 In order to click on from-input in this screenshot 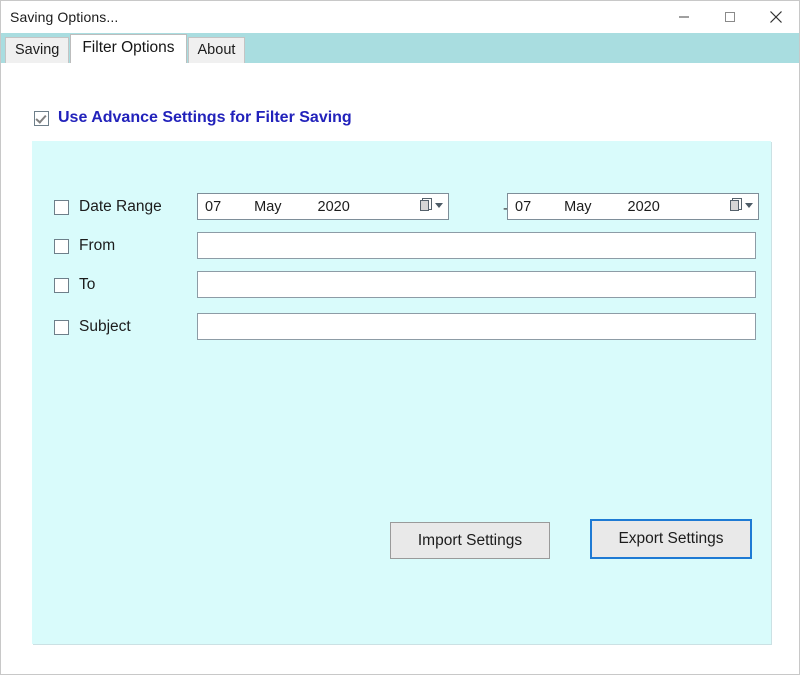, I will do `click(476, 245)`.